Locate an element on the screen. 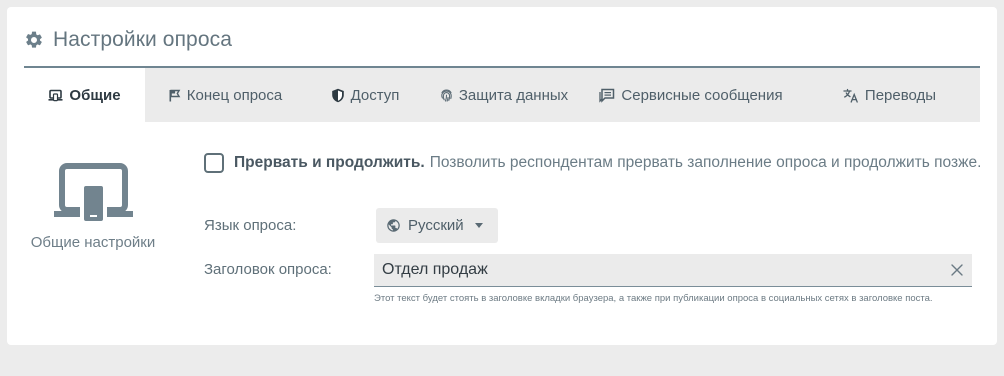 The image size is (1004, 376). survey-title-value: Отдел продаж is located at coordinates (435, 269).